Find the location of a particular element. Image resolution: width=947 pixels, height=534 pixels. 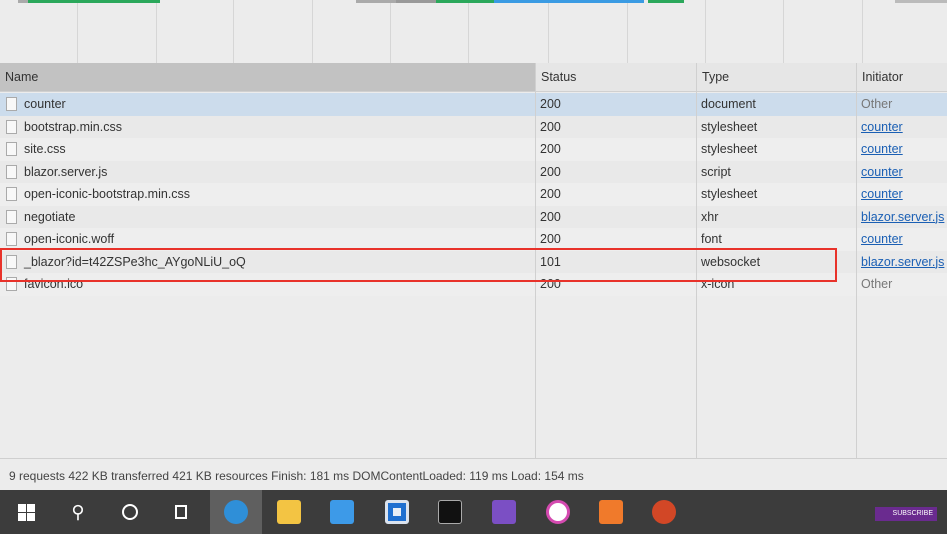

taskbar-app-file-explorer is located at coordinates (289, 512).